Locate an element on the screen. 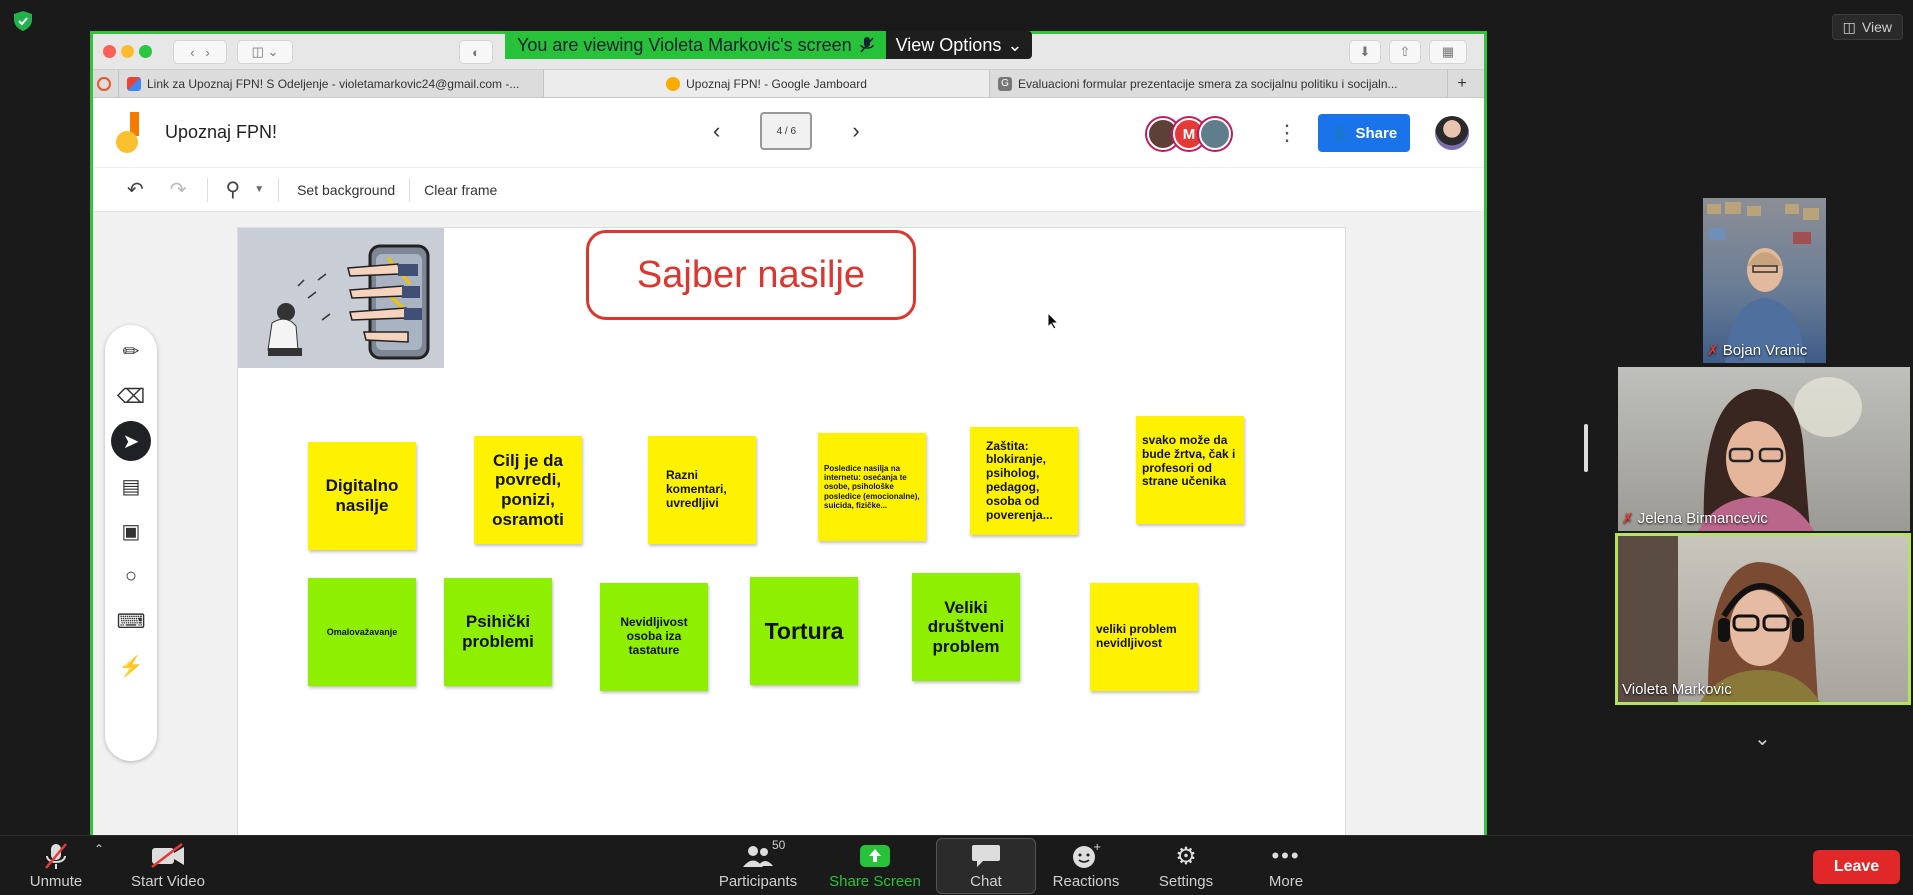 The width and height of the screenshot is (1913, 895). jamboard-favicon-icon is located at coordinates (673, 83).